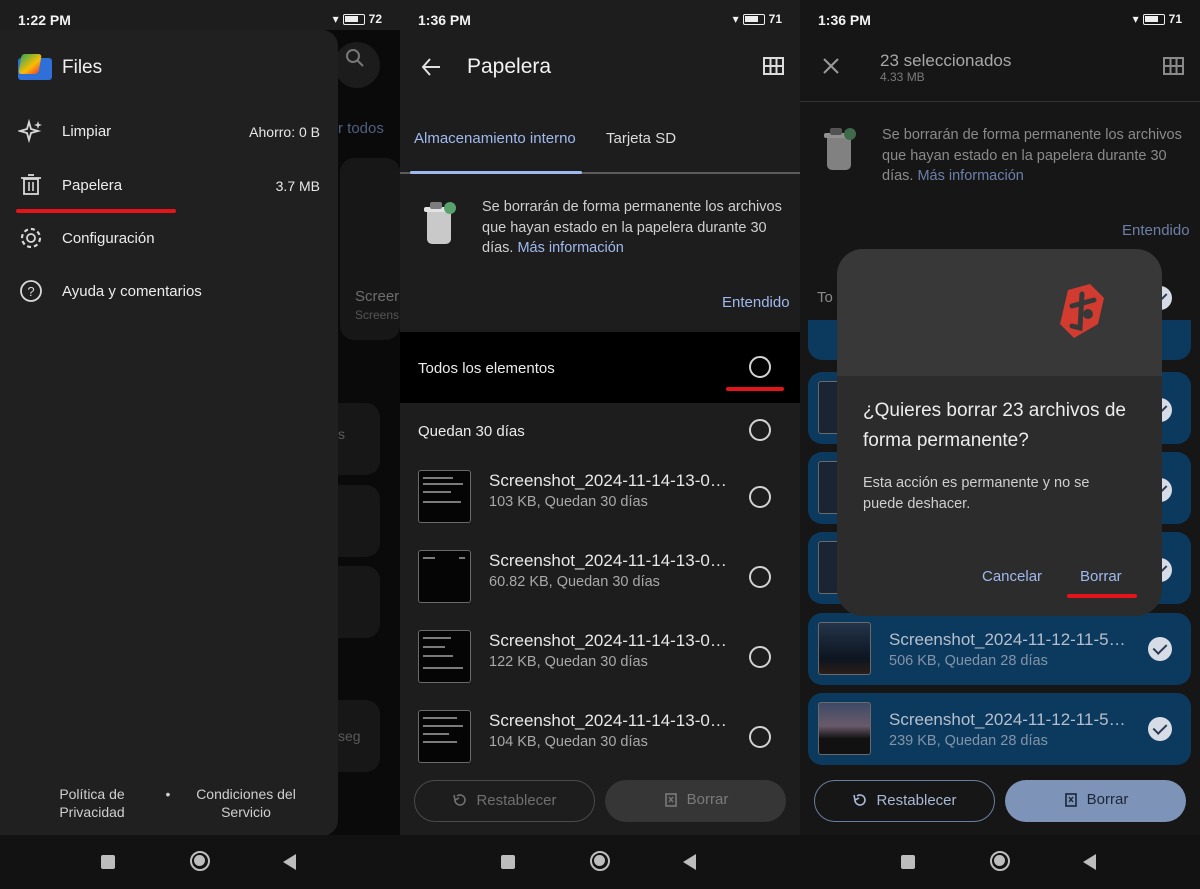 This screenshot has width=1200, height=889. Describe the element at coordinates (246, 803) in the screenshot. I see `terms-link: Condiciones del Servicio` at that location.